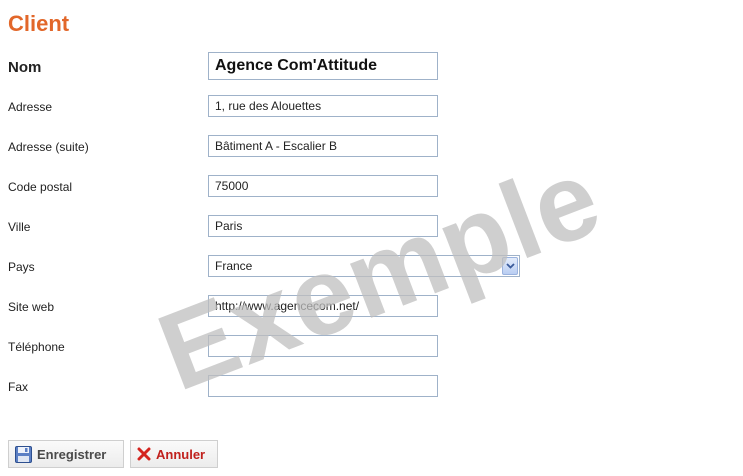 The image size is (743, 476). What do you see at coordinates (21, 267) in the screenshot?
I see `label-pays: Pays` at bounding box center [21, 267].